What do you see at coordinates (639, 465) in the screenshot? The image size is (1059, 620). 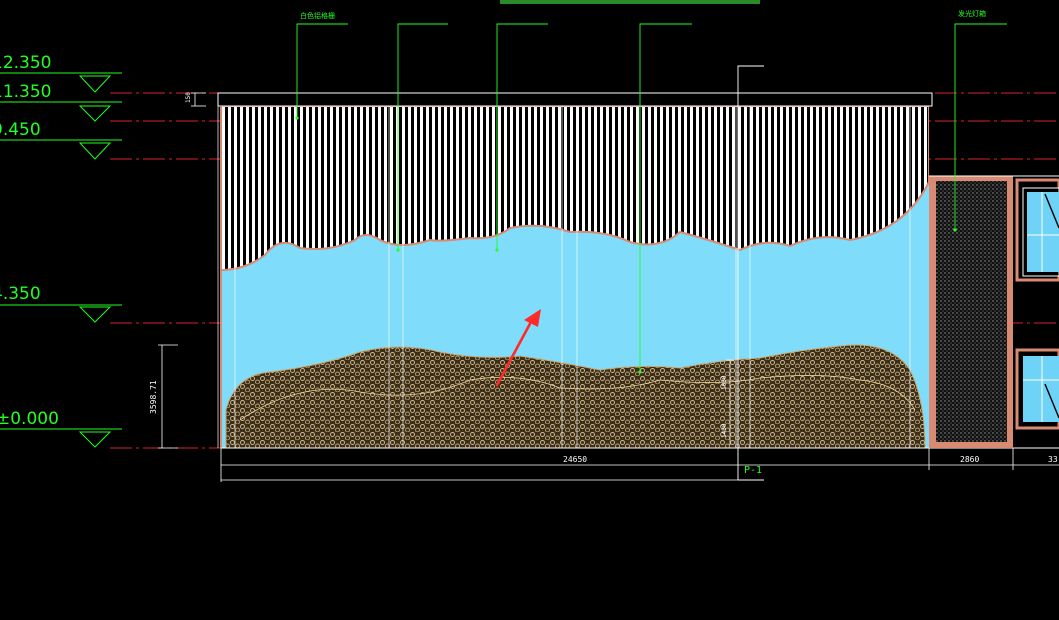 I see `bottom-dimensions` at bounding box center [639, 465].